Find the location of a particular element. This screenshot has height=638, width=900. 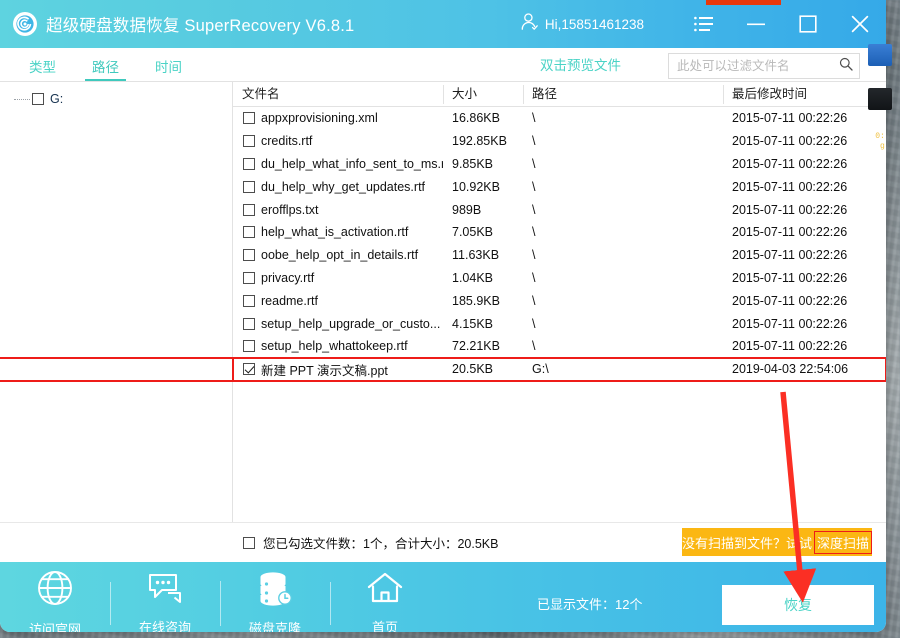

cell-size: 20.5KB is located at coordinates (473, 369).